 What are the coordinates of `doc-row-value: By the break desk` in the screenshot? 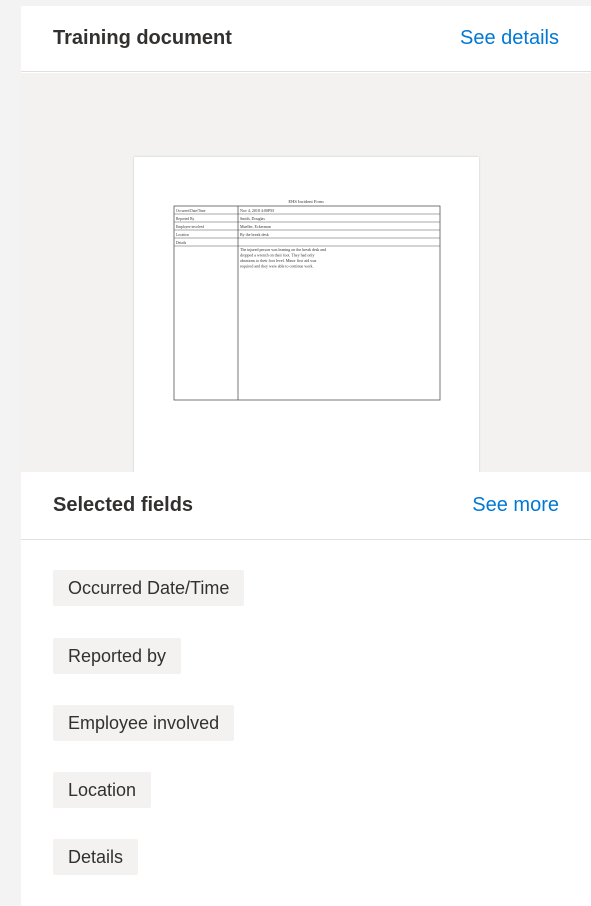 It's located at (254, 234).